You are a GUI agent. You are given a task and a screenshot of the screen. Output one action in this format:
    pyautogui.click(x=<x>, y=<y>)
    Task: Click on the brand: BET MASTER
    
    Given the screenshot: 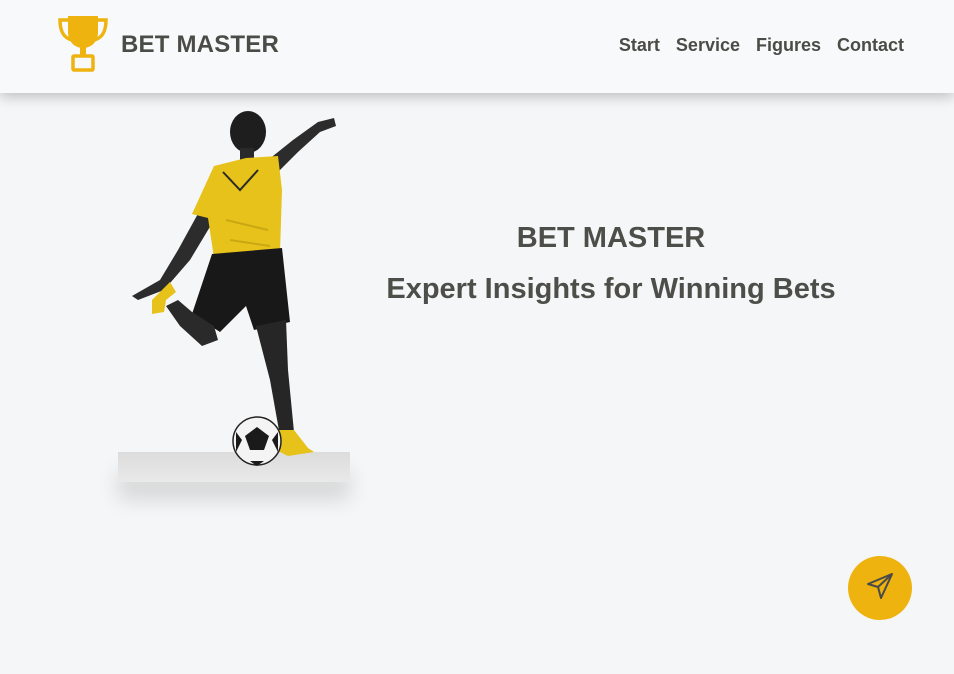 What is the action you would take?
    pyautogui.click(x=168, y=45)
    